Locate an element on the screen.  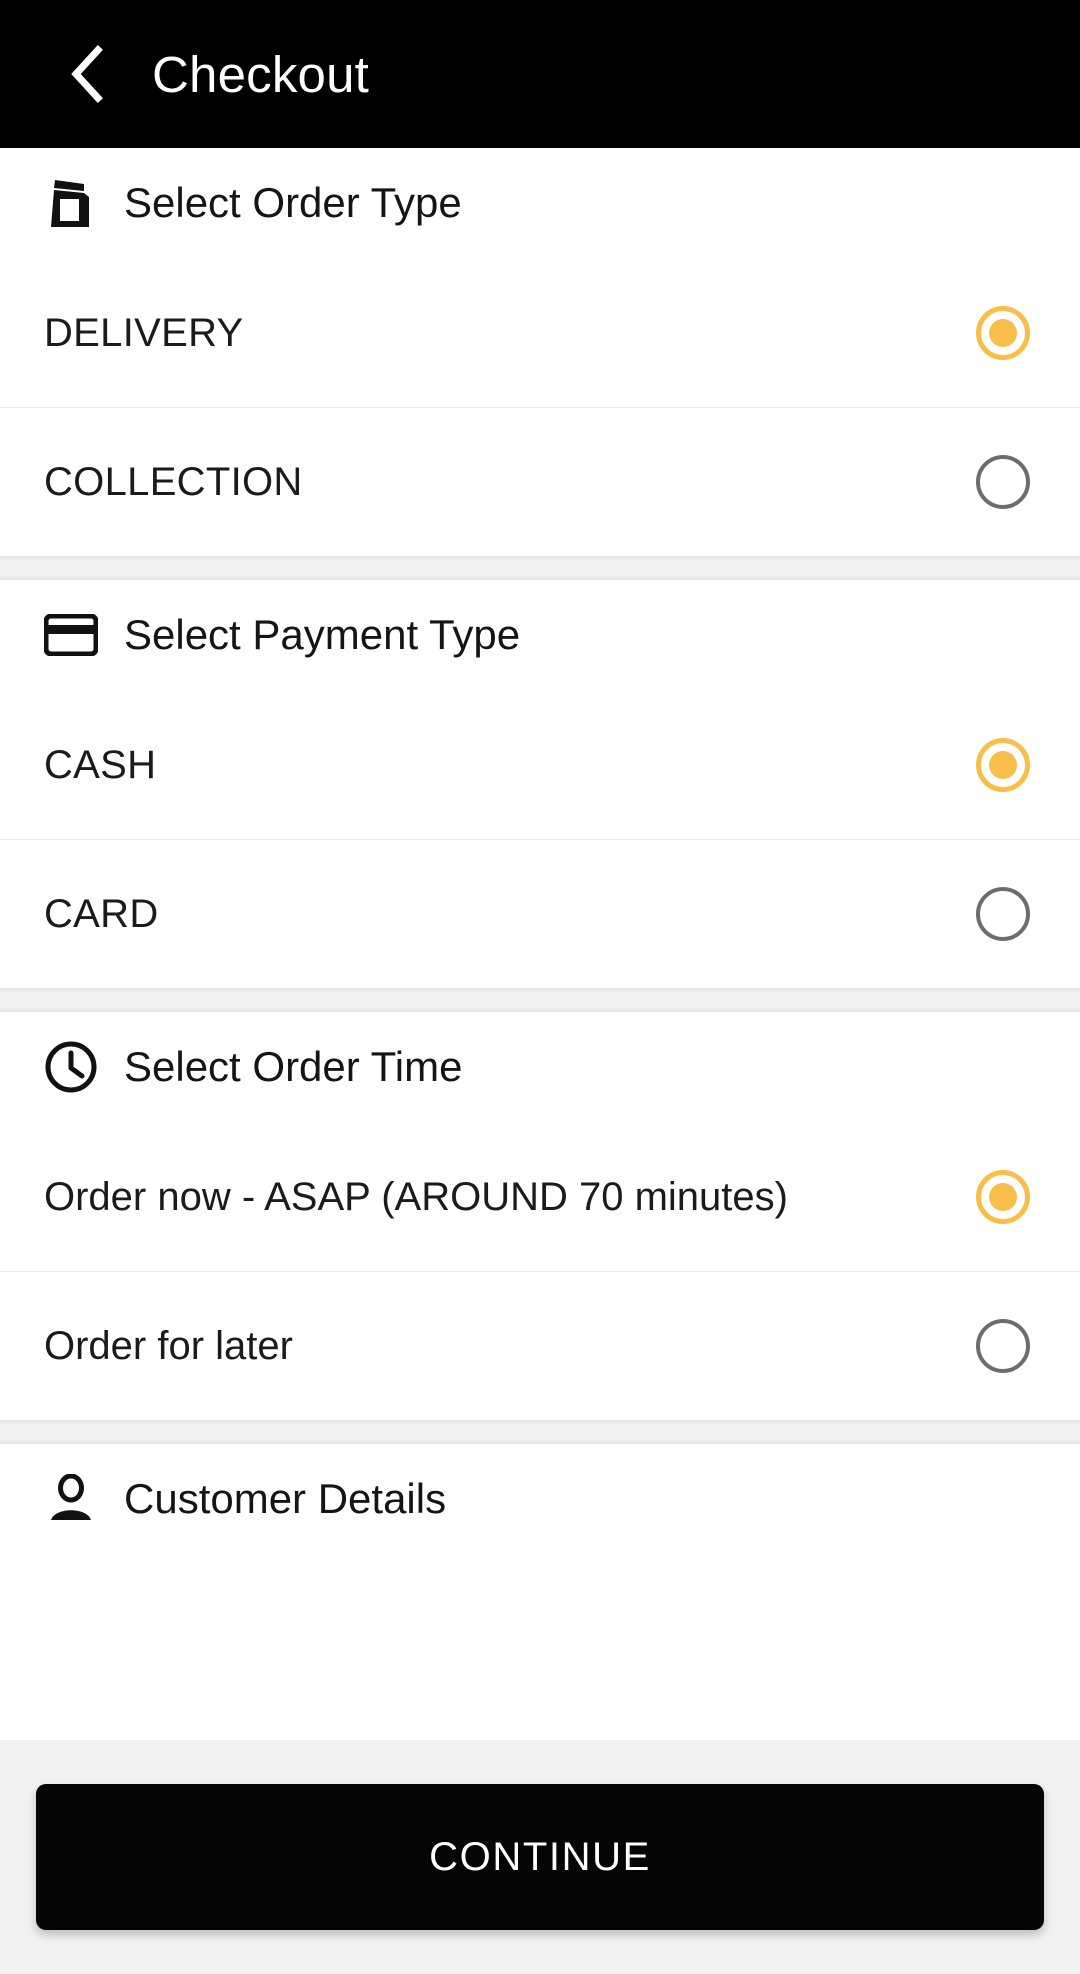
option-row-cash: CASH is located at coordinates (540, 764).